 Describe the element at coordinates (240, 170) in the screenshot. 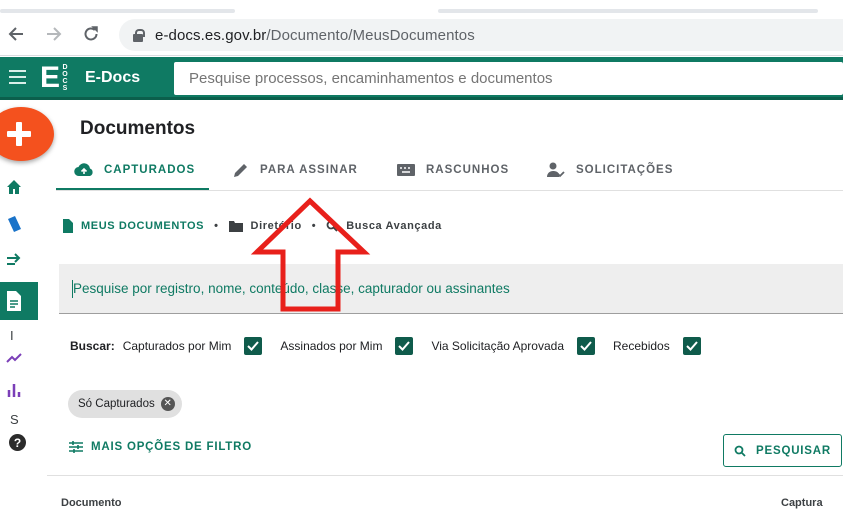

I see `pen-icon` at that location.